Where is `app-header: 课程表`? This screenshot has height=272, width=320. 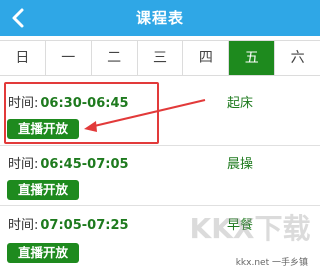
app-header: 课程表 is located at coordinates (160, 18).